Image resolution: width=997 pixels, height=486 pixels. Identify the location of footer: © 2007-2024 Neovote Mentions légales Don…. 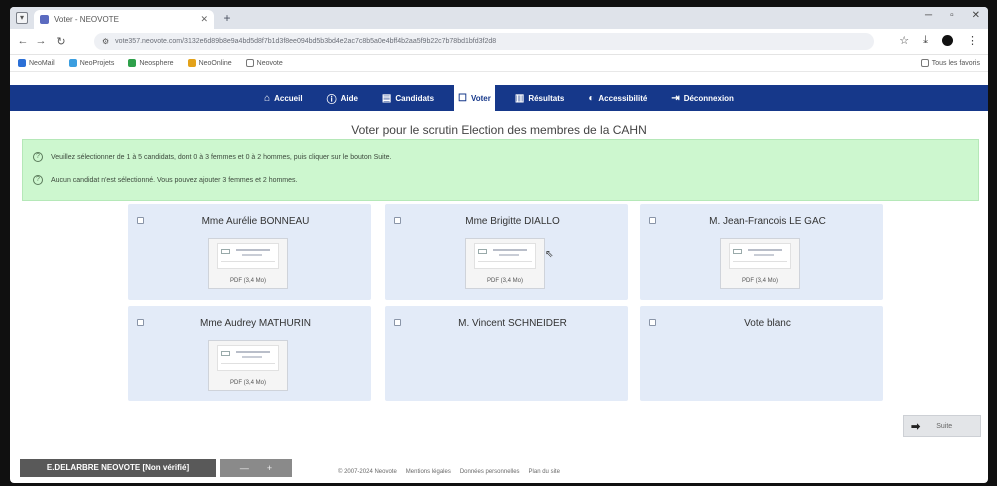
(449, 472).